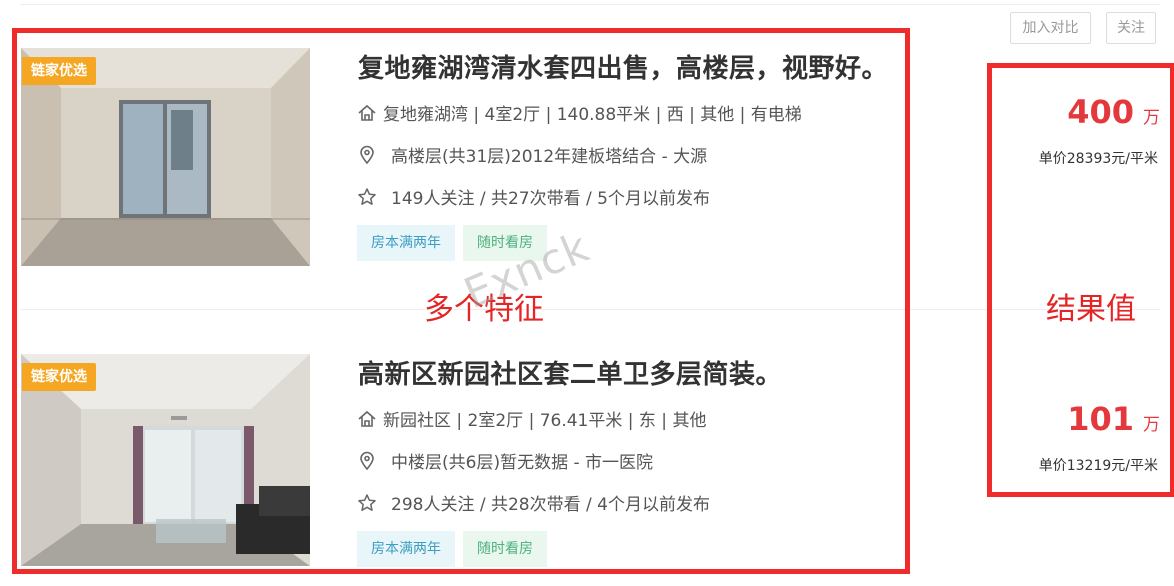 The height and width of the screenshot is (586, 1174). Describe the element at coordinates (1050, 28) in the screenshot. I see `add-to-compare-button: 加入对比` at that location.